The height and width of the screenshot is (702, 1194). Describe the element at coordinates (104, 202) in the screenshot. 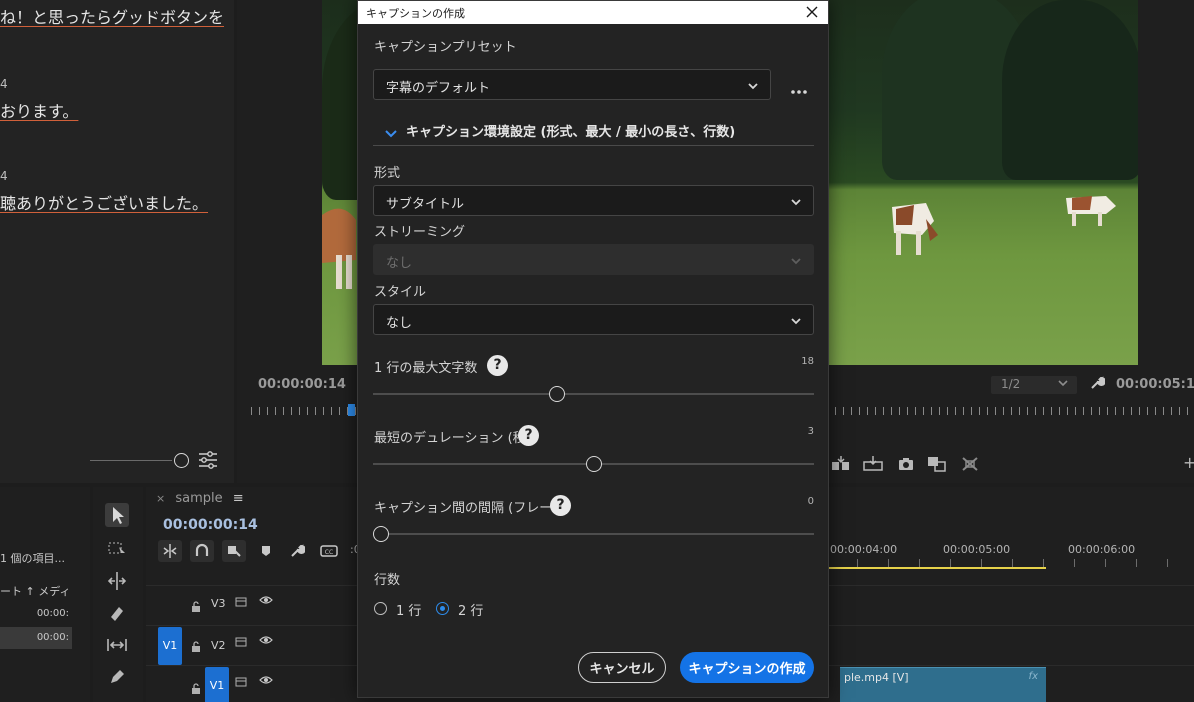

I see `caption-text-3: 聴ありがとうございました。` at that location.